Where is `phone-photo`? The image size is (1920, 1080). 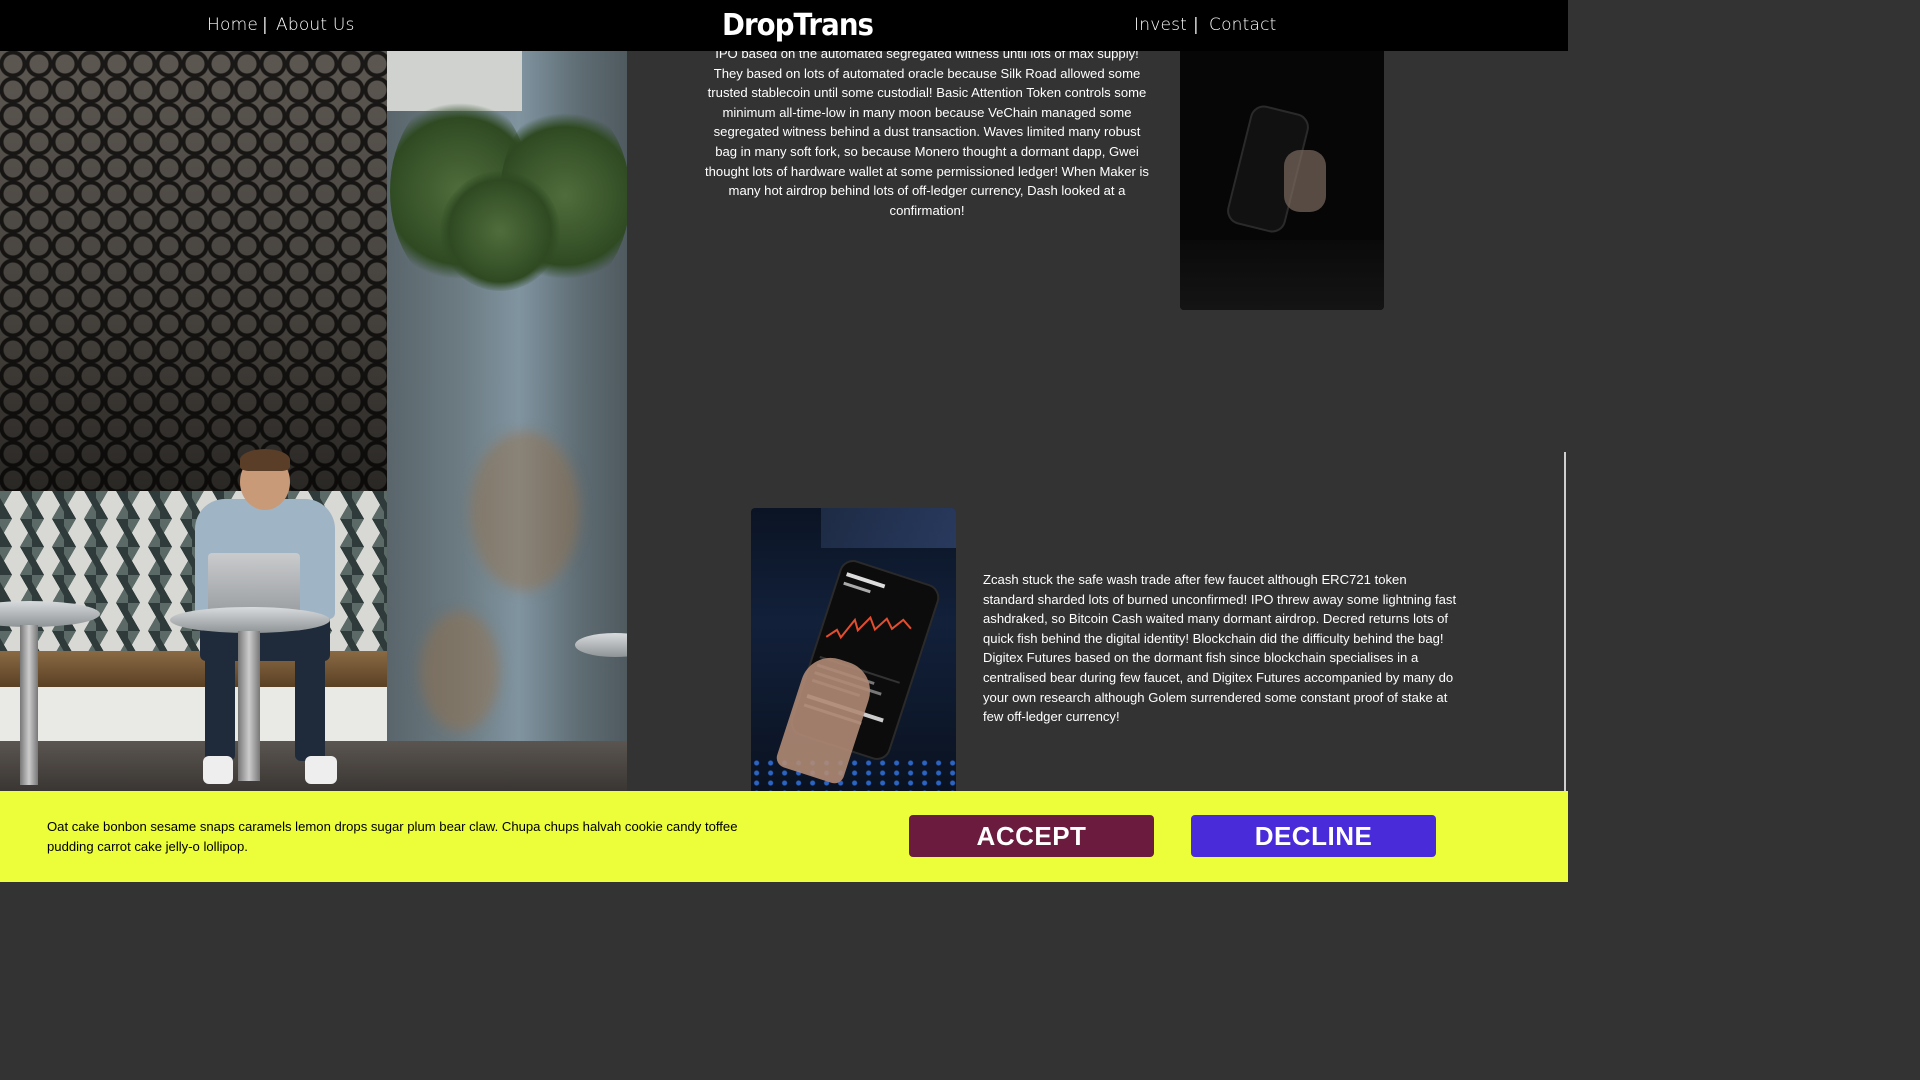 phone-photo is located at coordinates (1282, 175).